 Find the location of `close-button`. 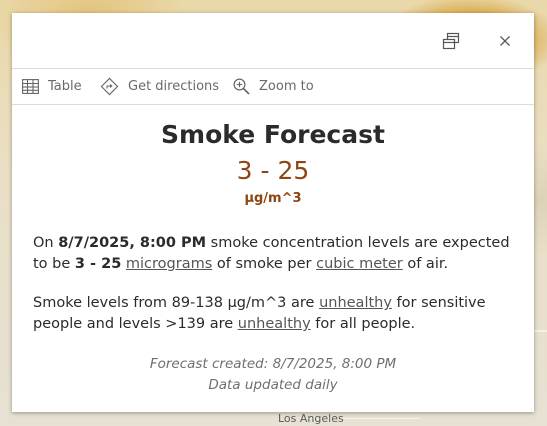

close-button is located at coordinates (505, 41).